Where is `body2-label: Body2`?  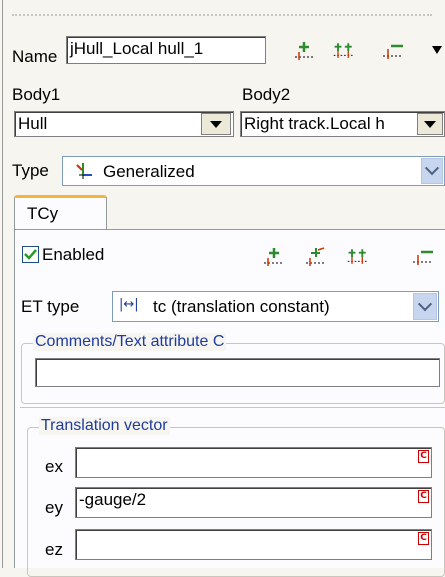
body2-label: Body2 is located at coordinates (266, 94).